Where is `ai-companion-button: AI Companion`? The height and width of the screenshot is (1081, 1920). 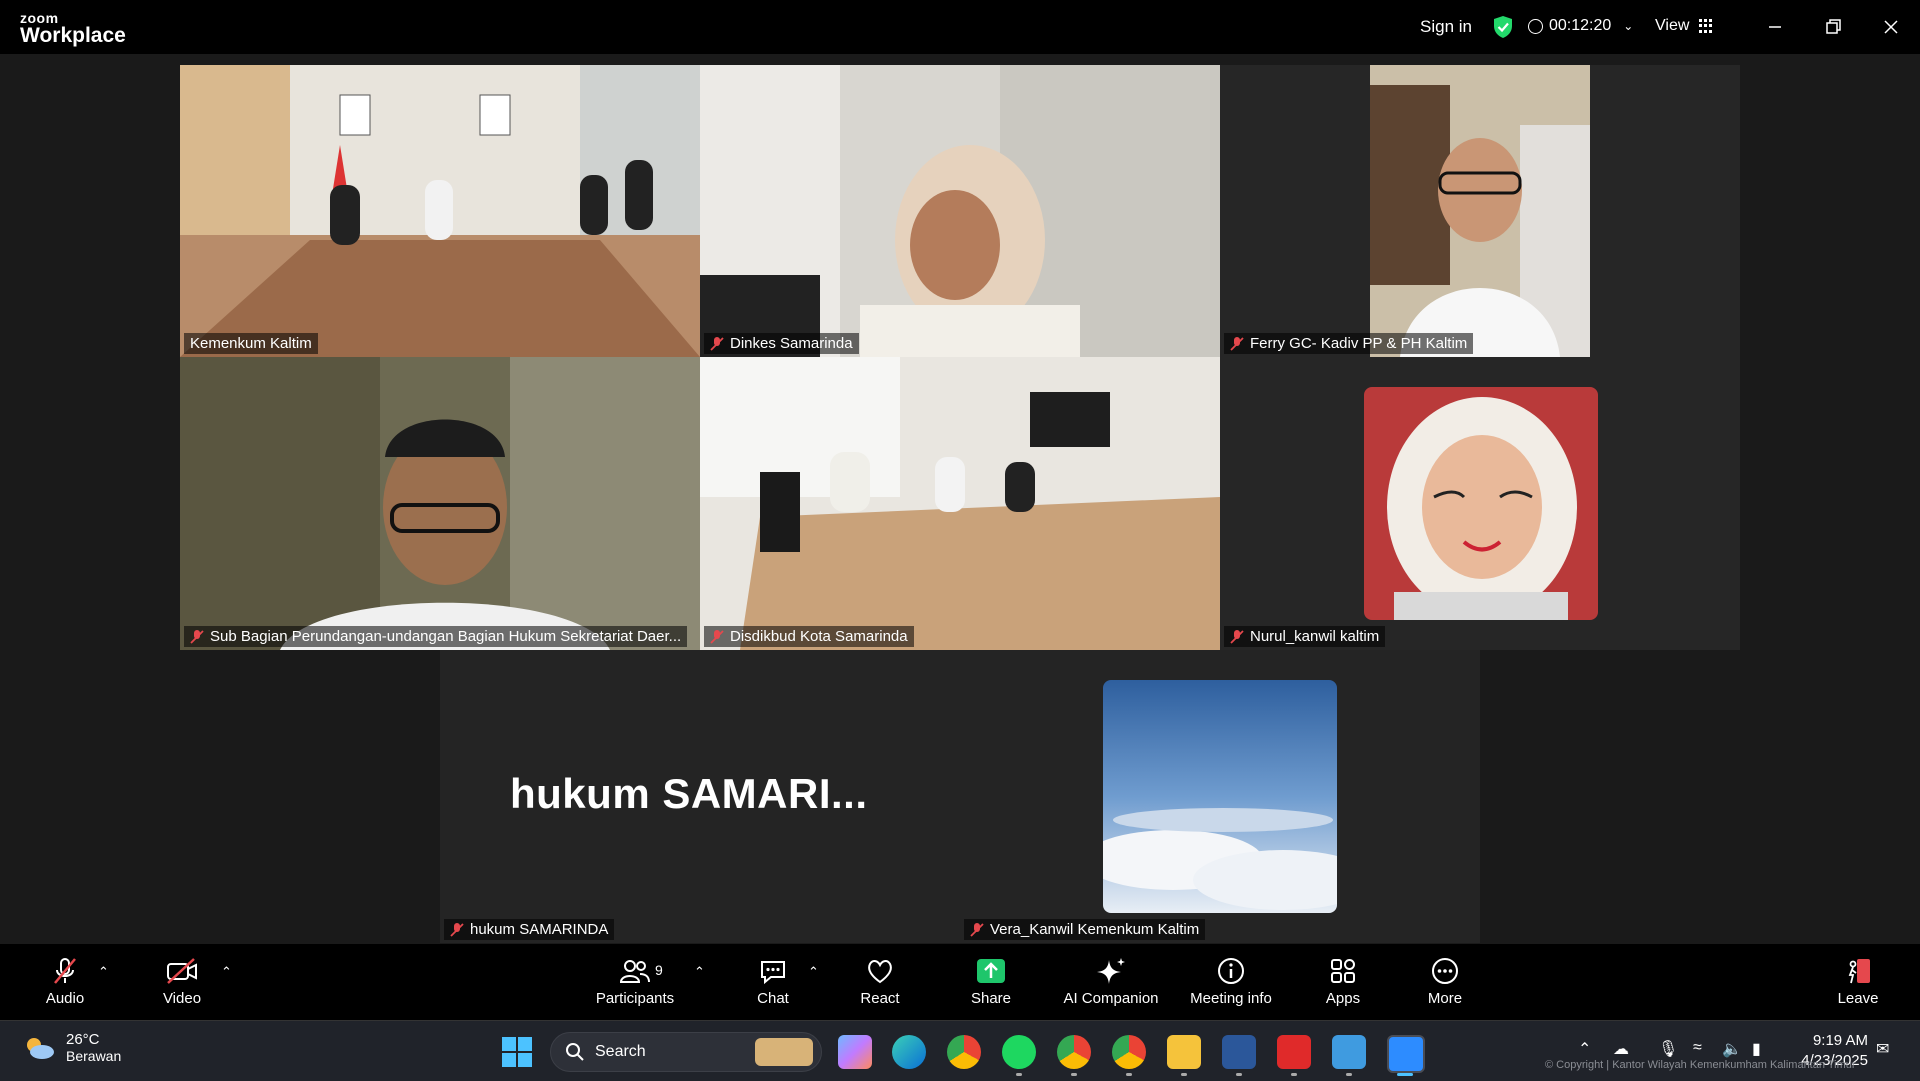 ai-companion-button: AI Companion is located at coordinates (1111, 982).